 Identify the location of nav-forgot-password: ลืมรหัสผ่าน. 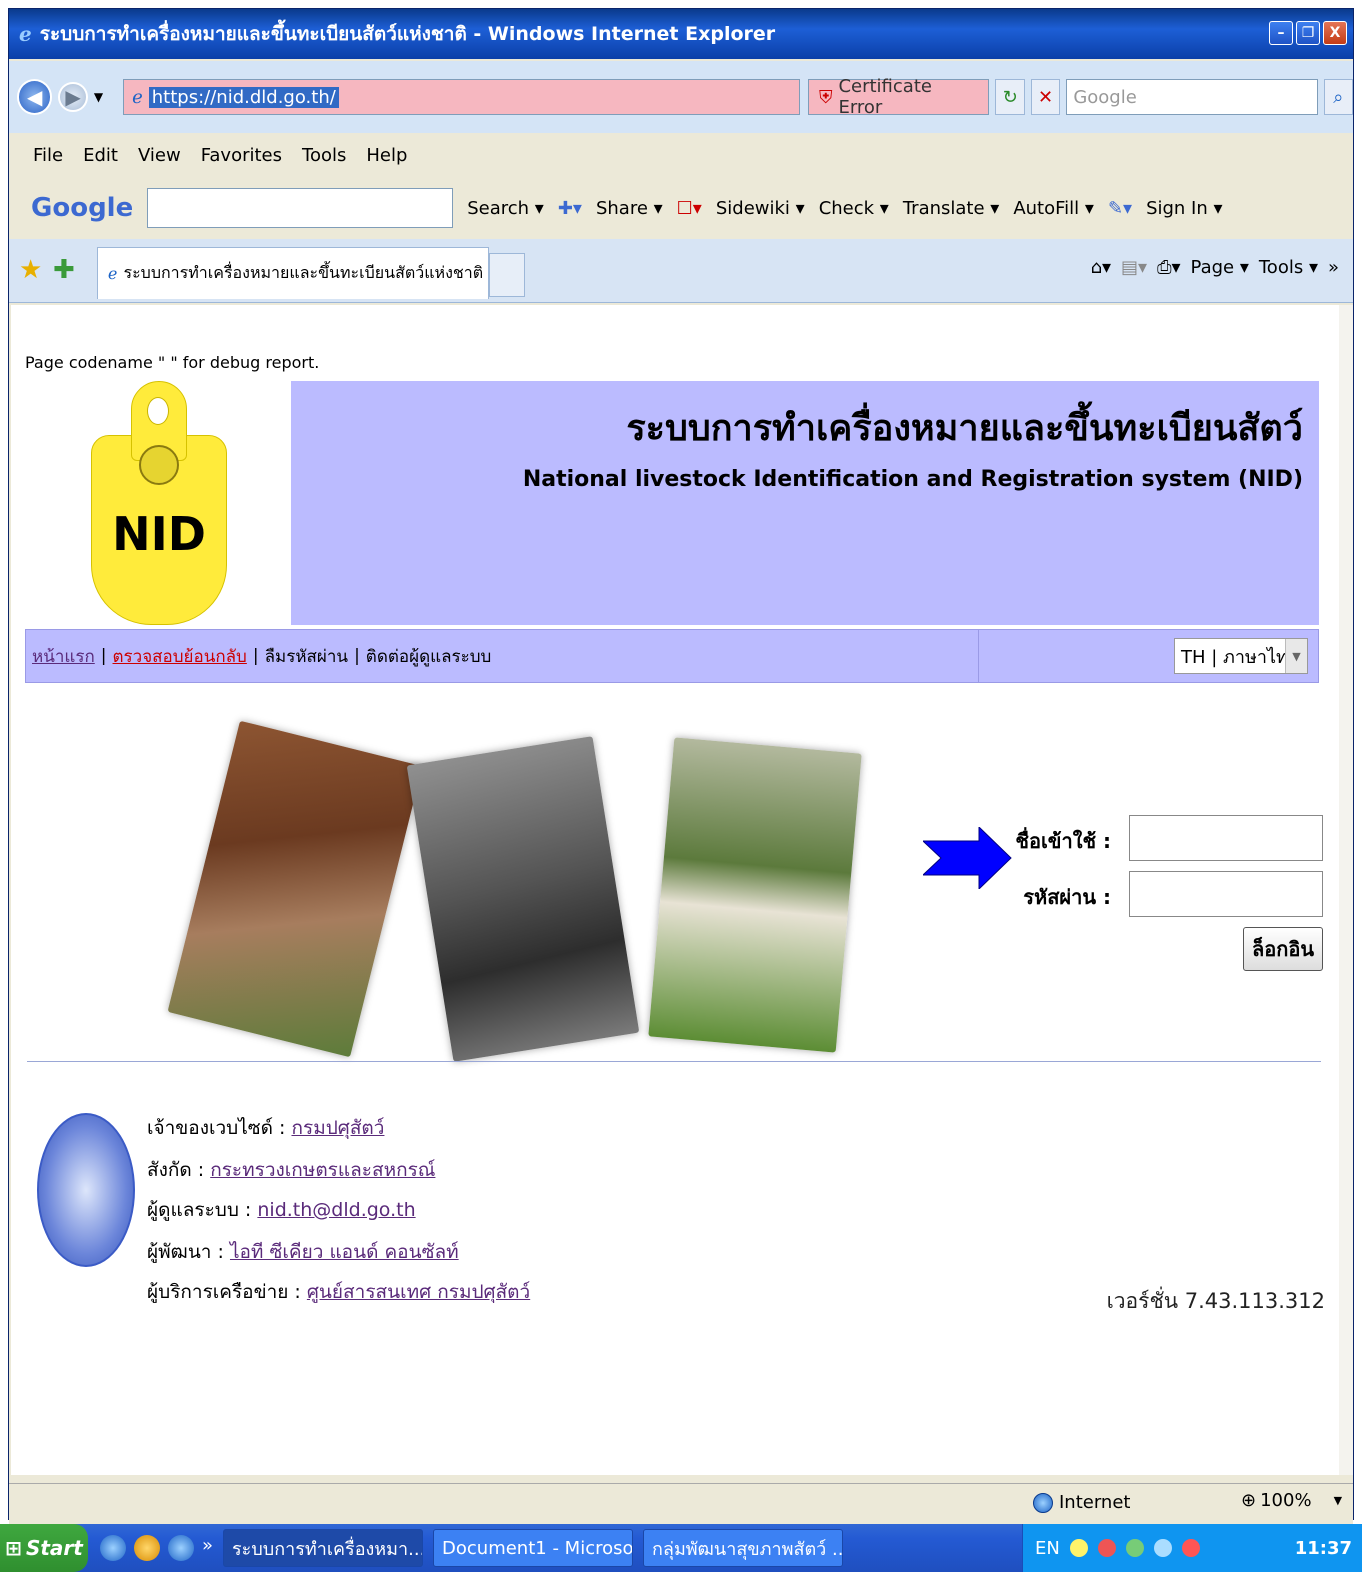
(306, 656).